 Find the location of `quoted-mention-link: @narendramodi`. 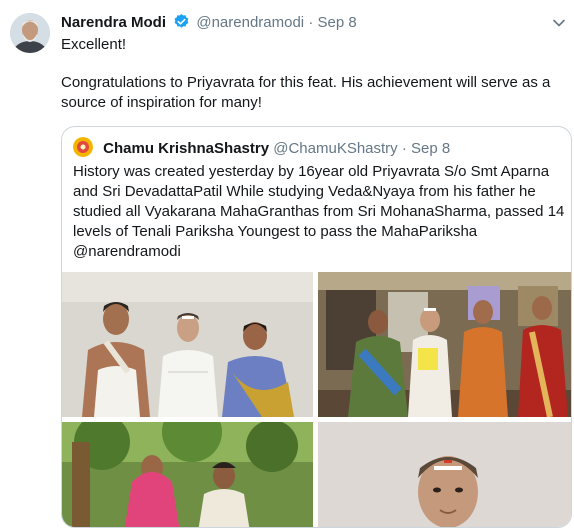

quoted-mention-link: @narendramodi is located at coordinates (319, 252).